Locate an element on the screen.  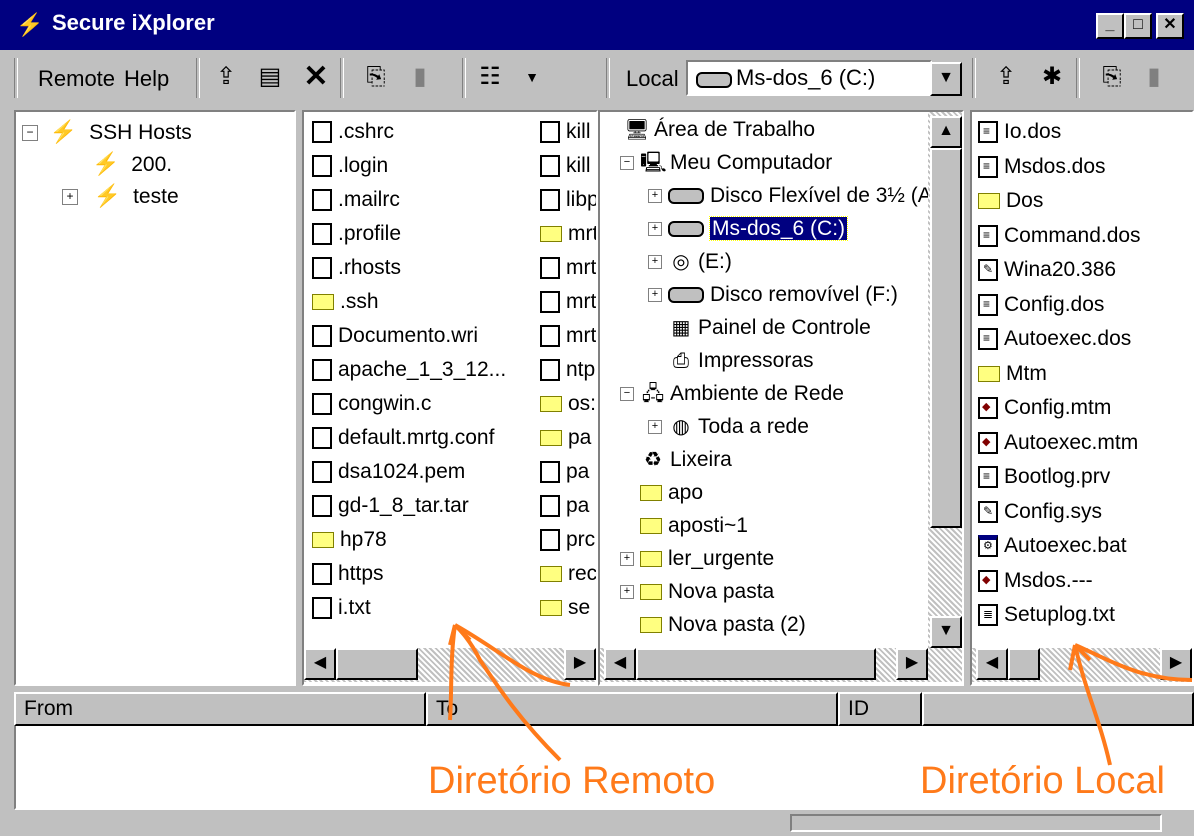
remote-file-item: .rhosts is located at coordinates (356, 268).